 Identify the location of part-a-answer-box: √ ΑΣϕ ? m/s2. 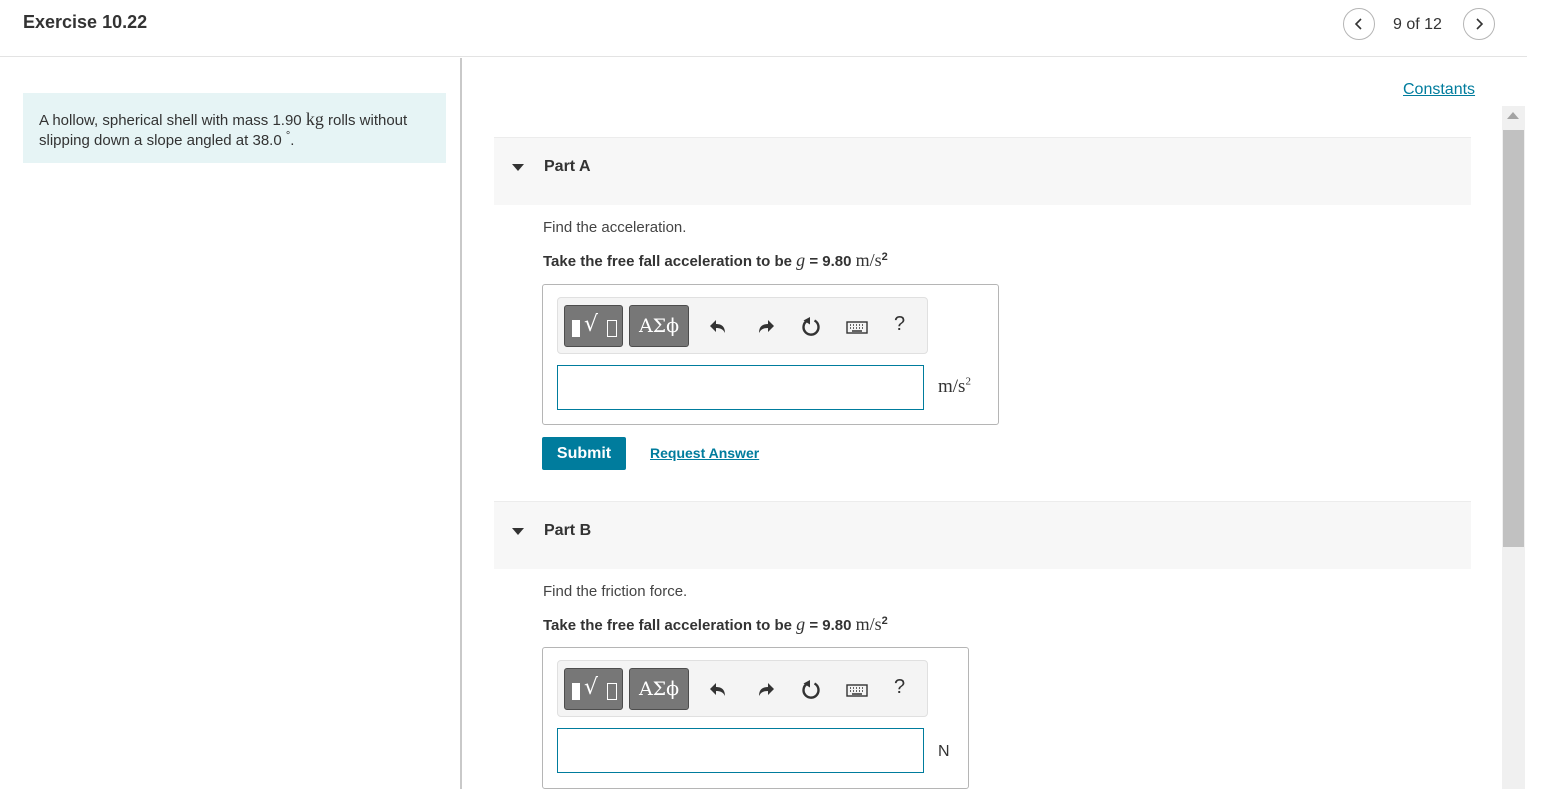
(770, 354).